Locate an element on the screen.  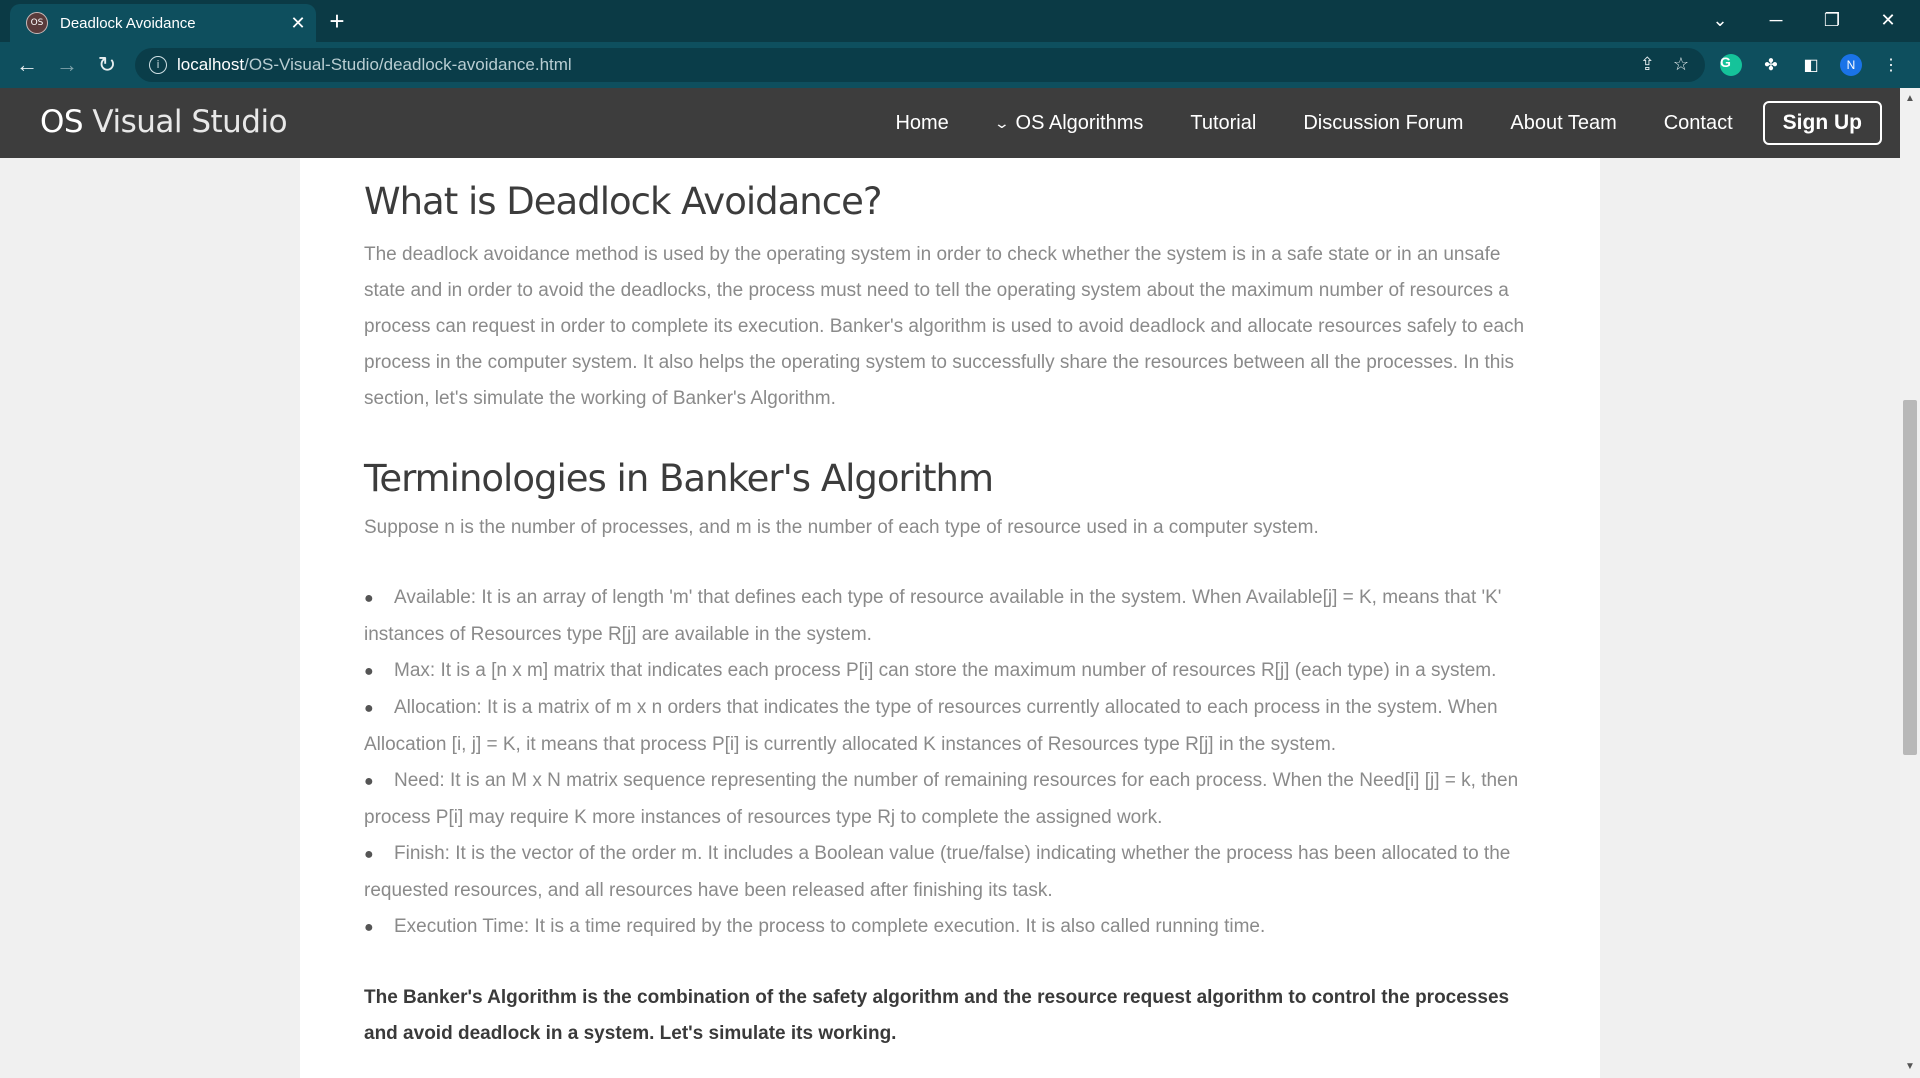
reload-icon: ↻ is located at coordinates (107, 65).